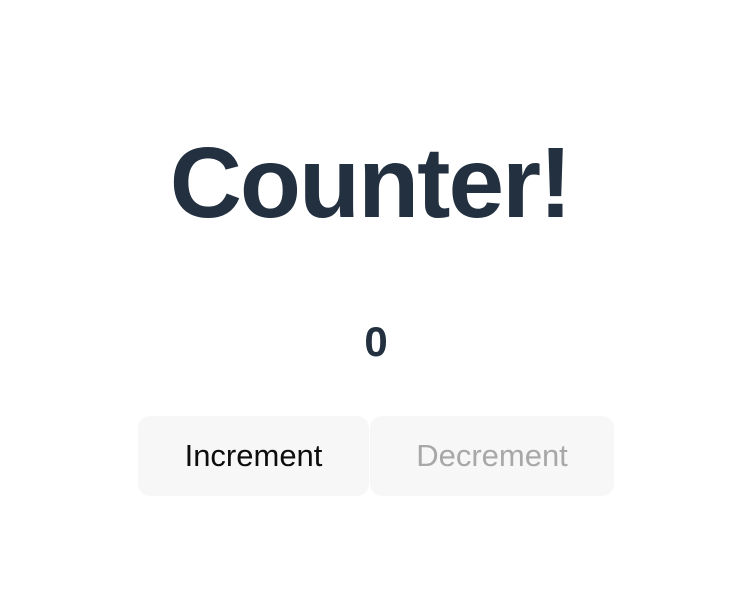  Describe the element at coordinates (376, 341) in the screenshot. I see `counter-value: 0` at that location.